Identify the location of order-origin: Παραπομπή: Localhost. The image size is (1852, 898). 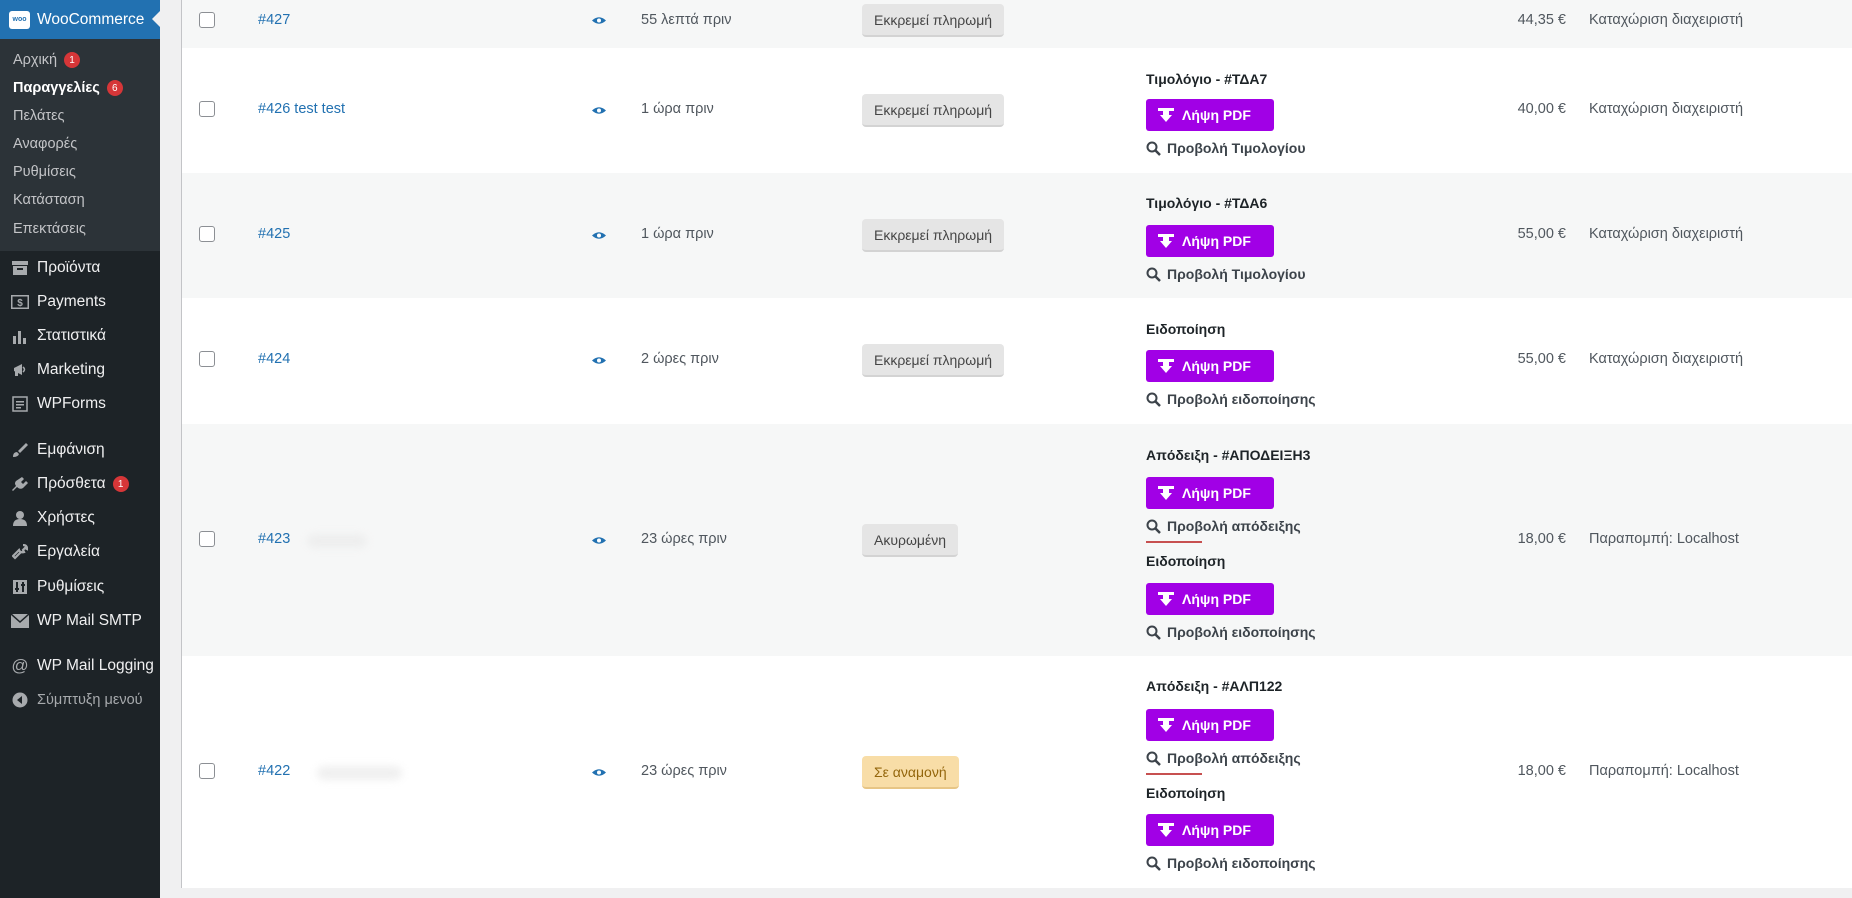
(1664, 771).